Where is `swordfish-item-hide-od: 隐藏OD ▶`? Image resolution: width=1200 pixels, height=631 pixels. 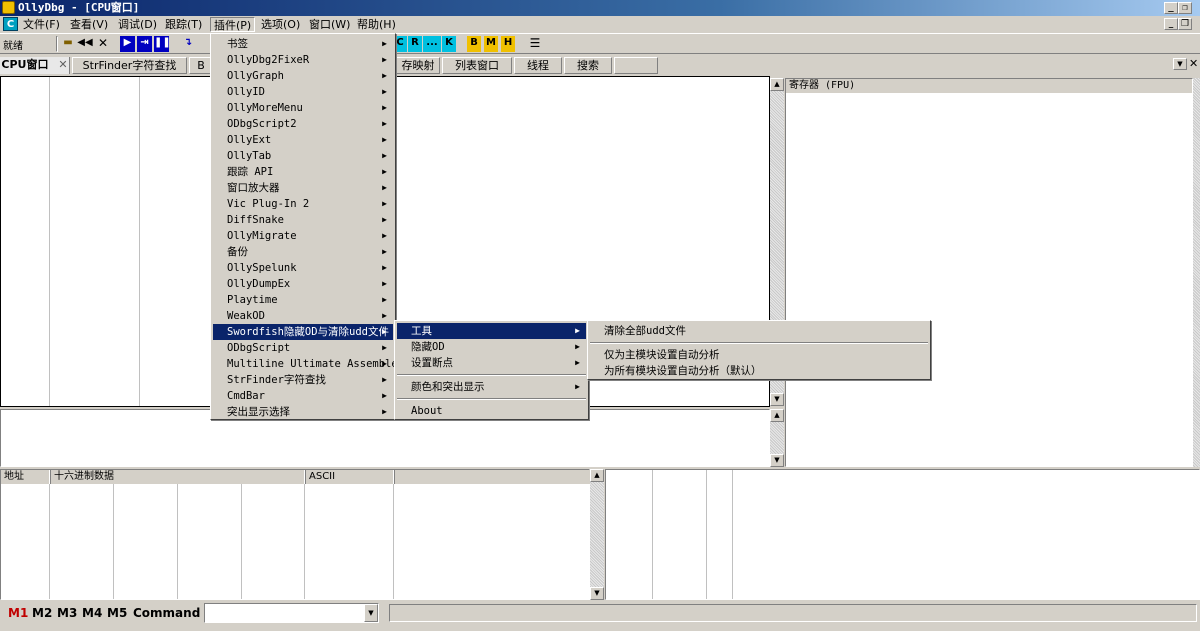 swordfish-item-hide-od: 隐藏OD ▶ is located at coordinates (491, 347).